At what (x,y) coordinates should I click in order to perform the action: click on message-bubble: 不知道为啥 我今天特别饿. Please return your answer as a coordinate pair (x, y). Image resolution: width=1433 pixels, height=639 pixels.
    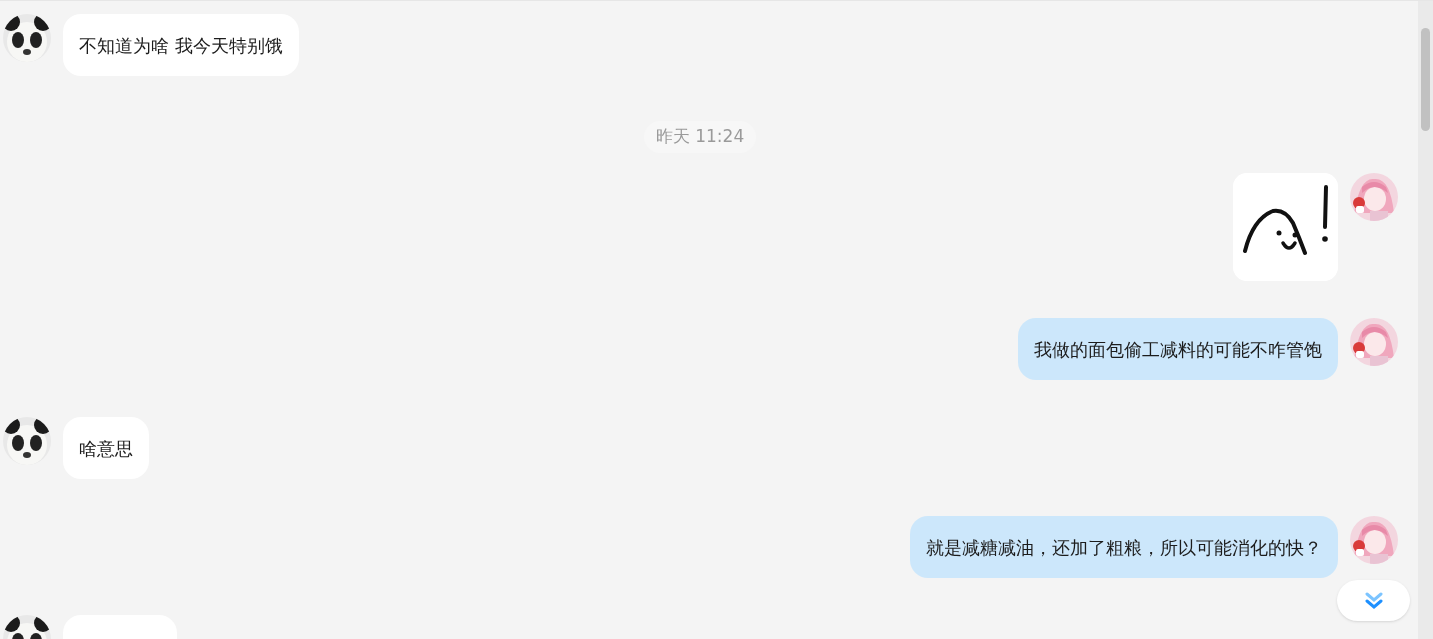
    Looking at the image, I should click on (181, 45).